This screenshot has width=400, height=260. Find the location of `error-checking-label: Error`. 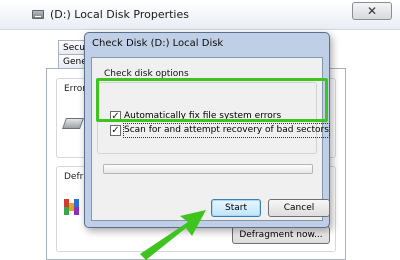

error-checking-label: Error is located at coordinates (75, 89).